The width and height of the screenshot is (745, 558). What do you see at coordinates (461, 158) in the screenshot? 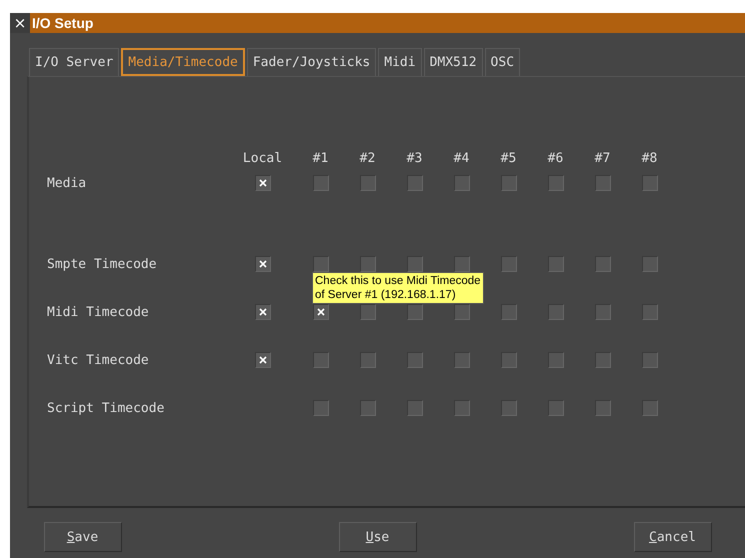
I see `column-header: #4` at bounding box center [461, 158].